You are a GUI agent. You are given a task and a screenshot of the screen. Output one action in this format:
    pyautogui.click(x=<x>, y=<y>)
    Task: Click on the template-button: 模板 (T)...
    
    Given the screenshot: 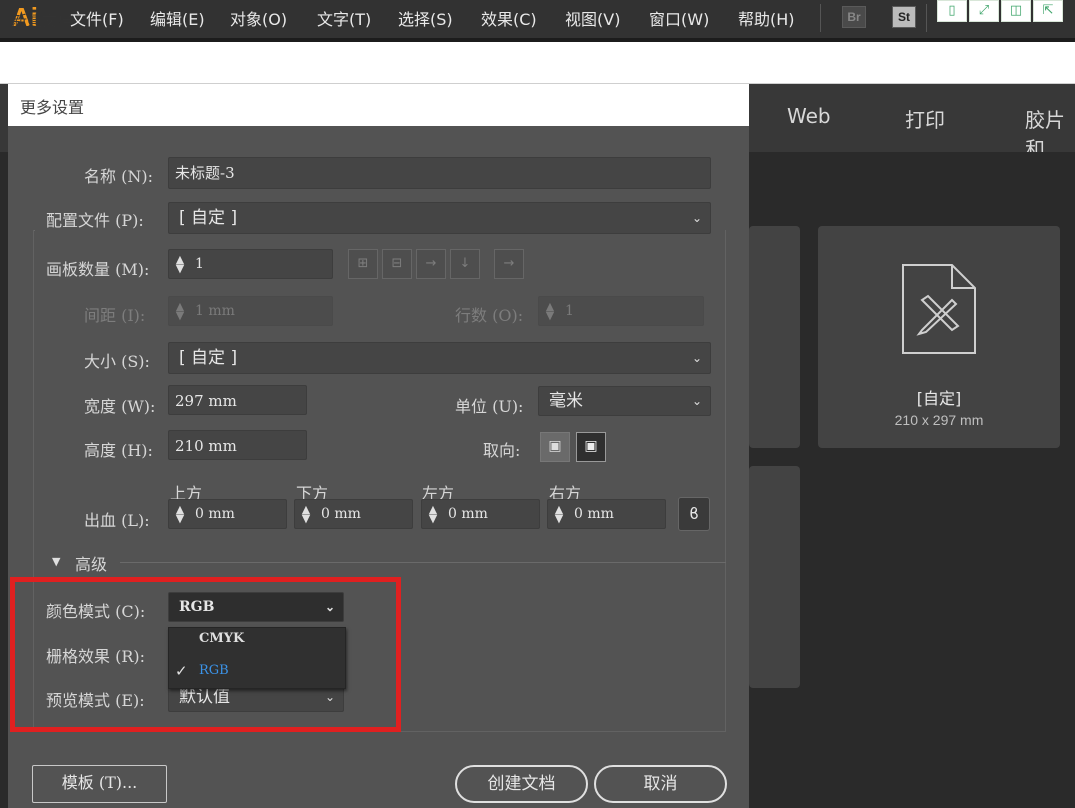 What is the action you would take?
    pyautogui.click(x=99, y=784)
    